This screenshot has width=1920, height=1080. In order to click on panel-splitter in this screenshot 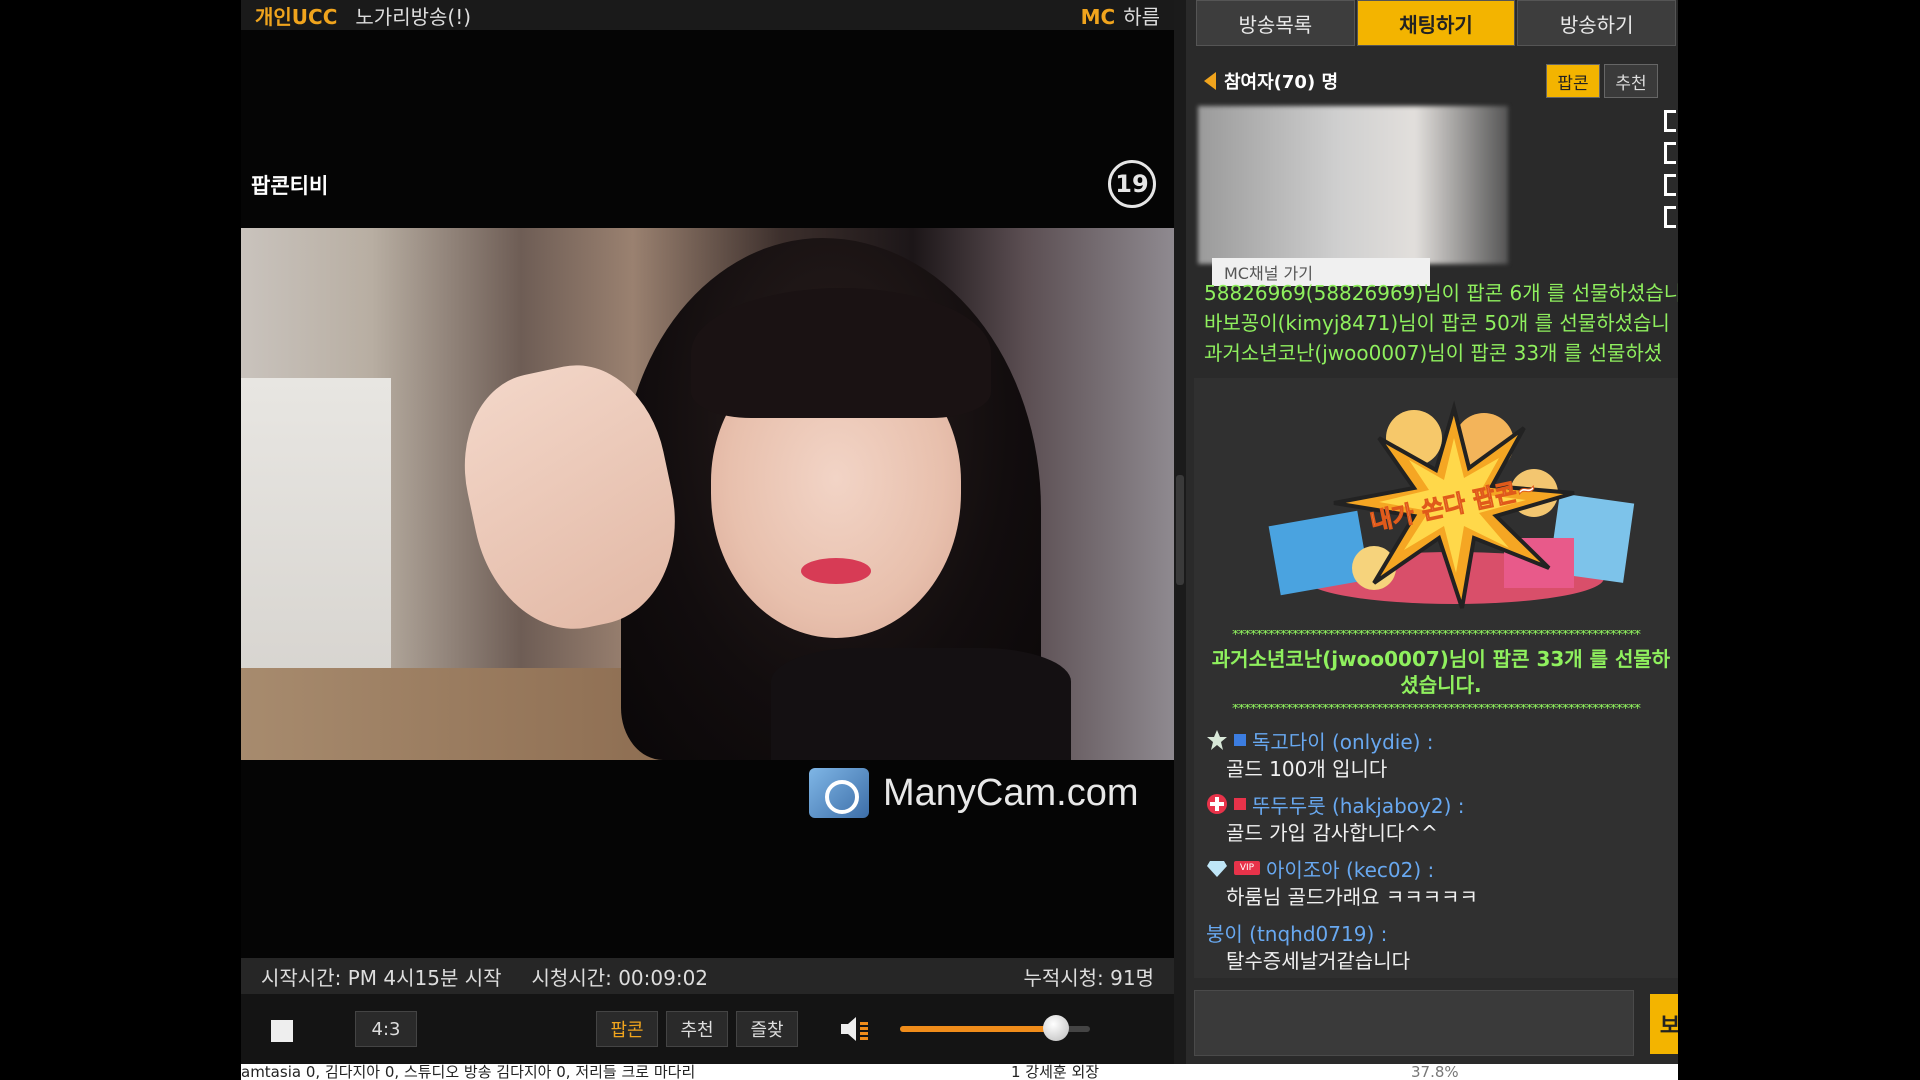, I will do `click(1180, 532)`.